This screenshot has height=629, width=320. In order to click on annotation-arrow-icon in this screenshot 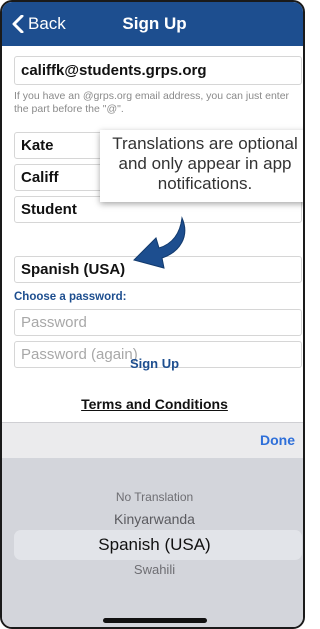, I will do `click(159, 242)`.